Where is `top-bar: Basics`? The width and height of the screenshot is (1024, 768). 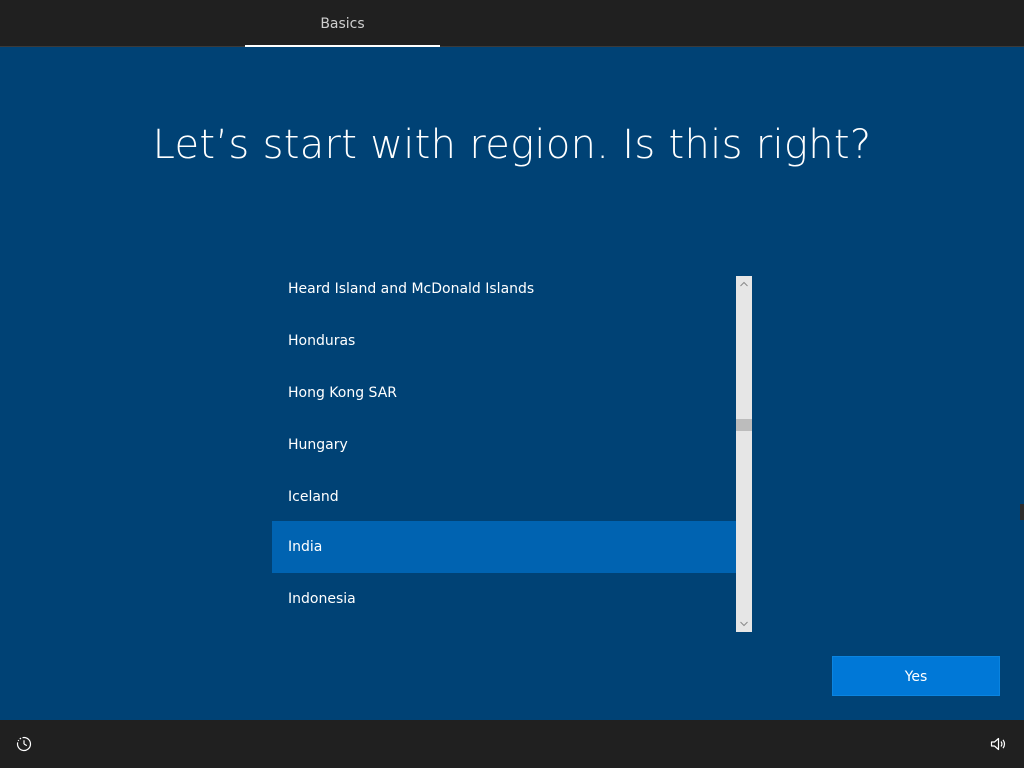 top-bar: Basics is located at coordinates (512, 23).